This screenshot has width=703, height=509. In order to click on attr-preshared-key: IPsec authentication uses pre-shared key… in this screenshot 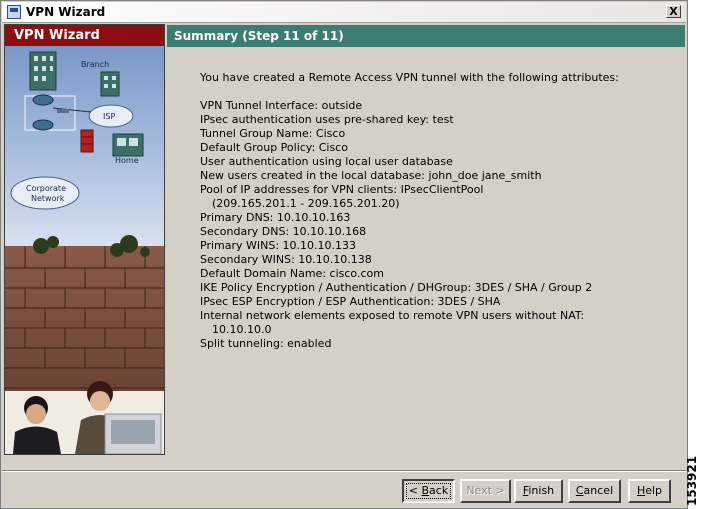, I will do `click(327, 119)`.